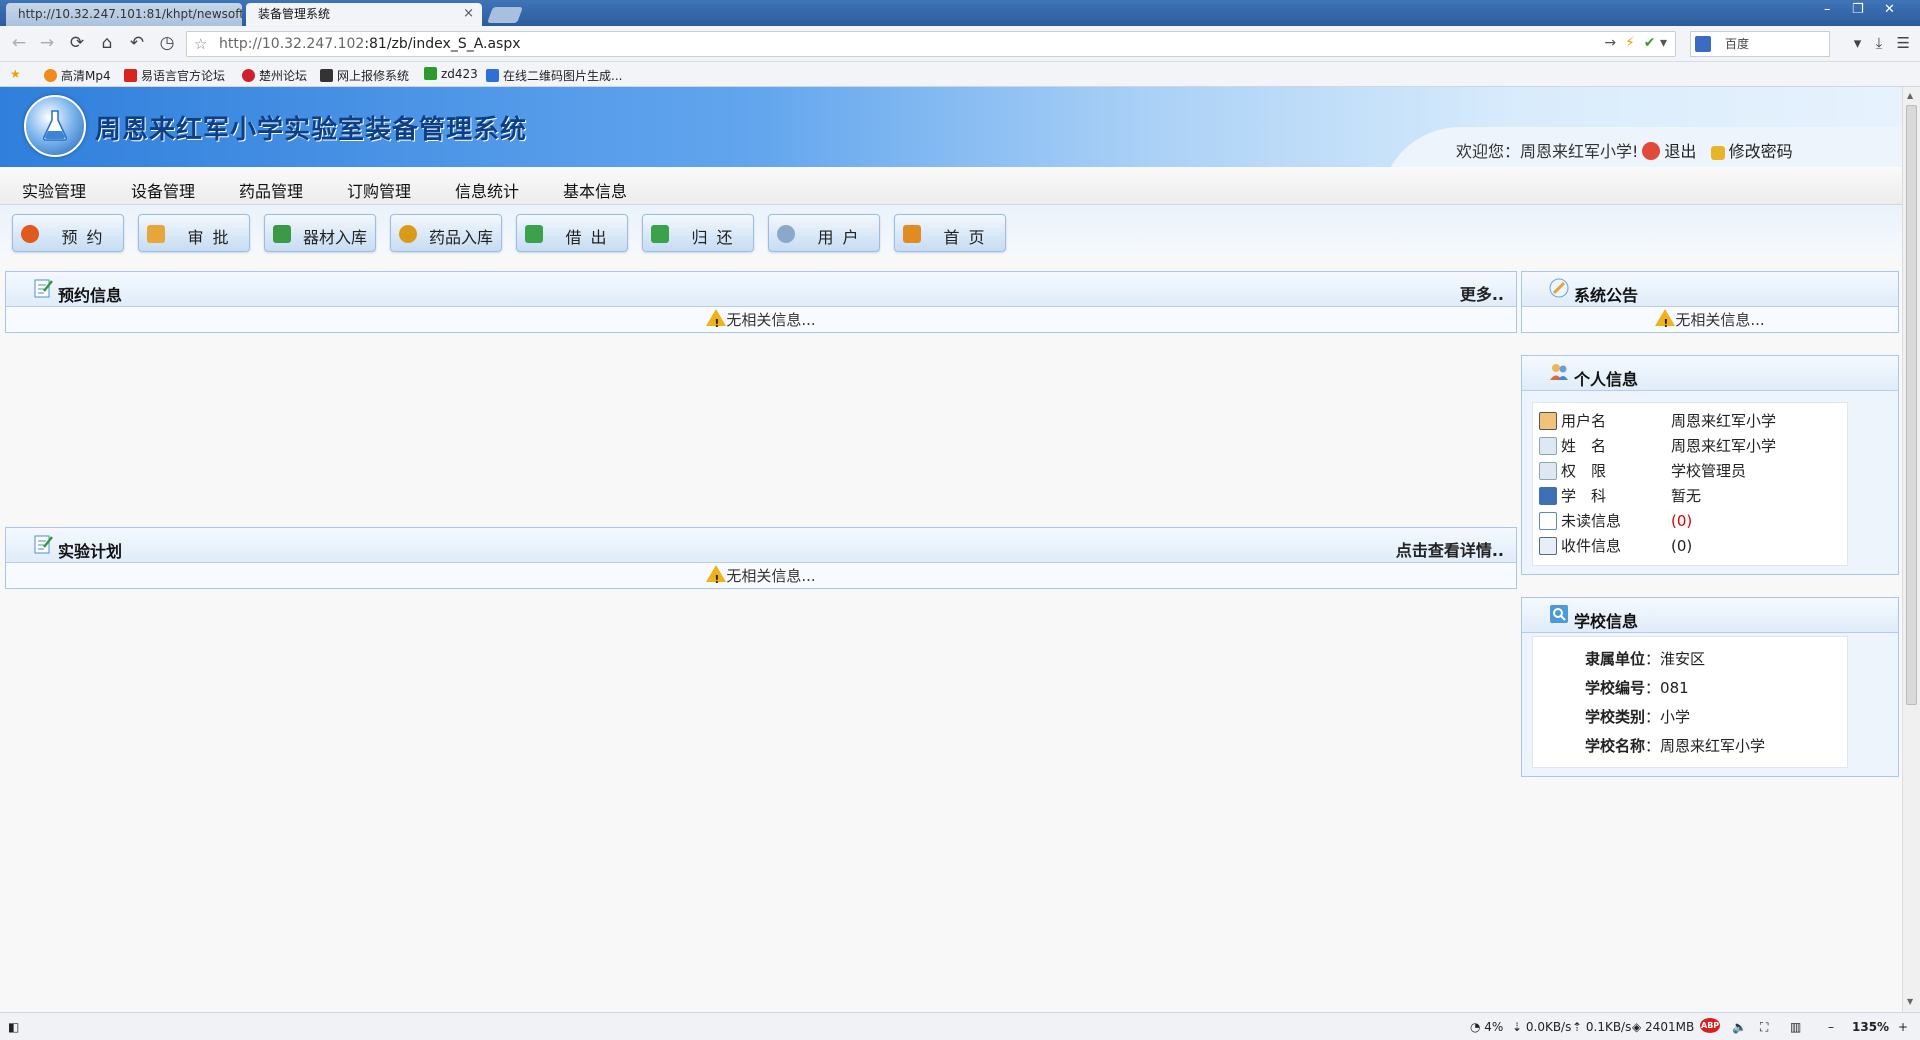 This screenshot has height=1040, width=1920. I want to click on lend-button: 借 出, so click(572, 233).